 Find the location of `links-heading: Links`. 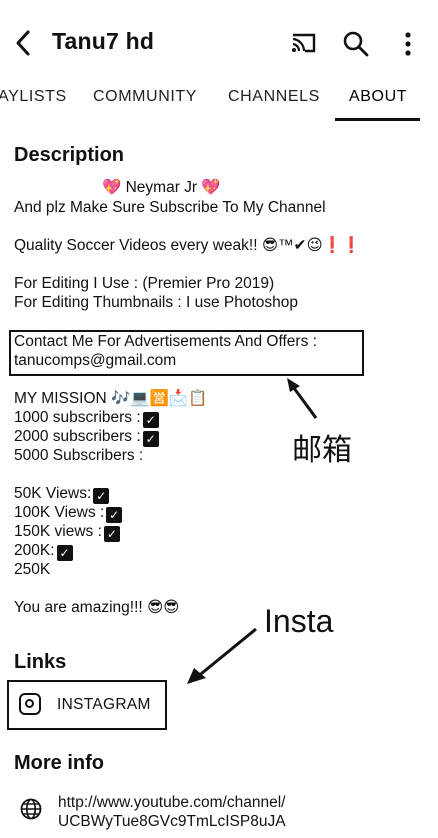

links-heading: Links is located at coordinates (40, 662).